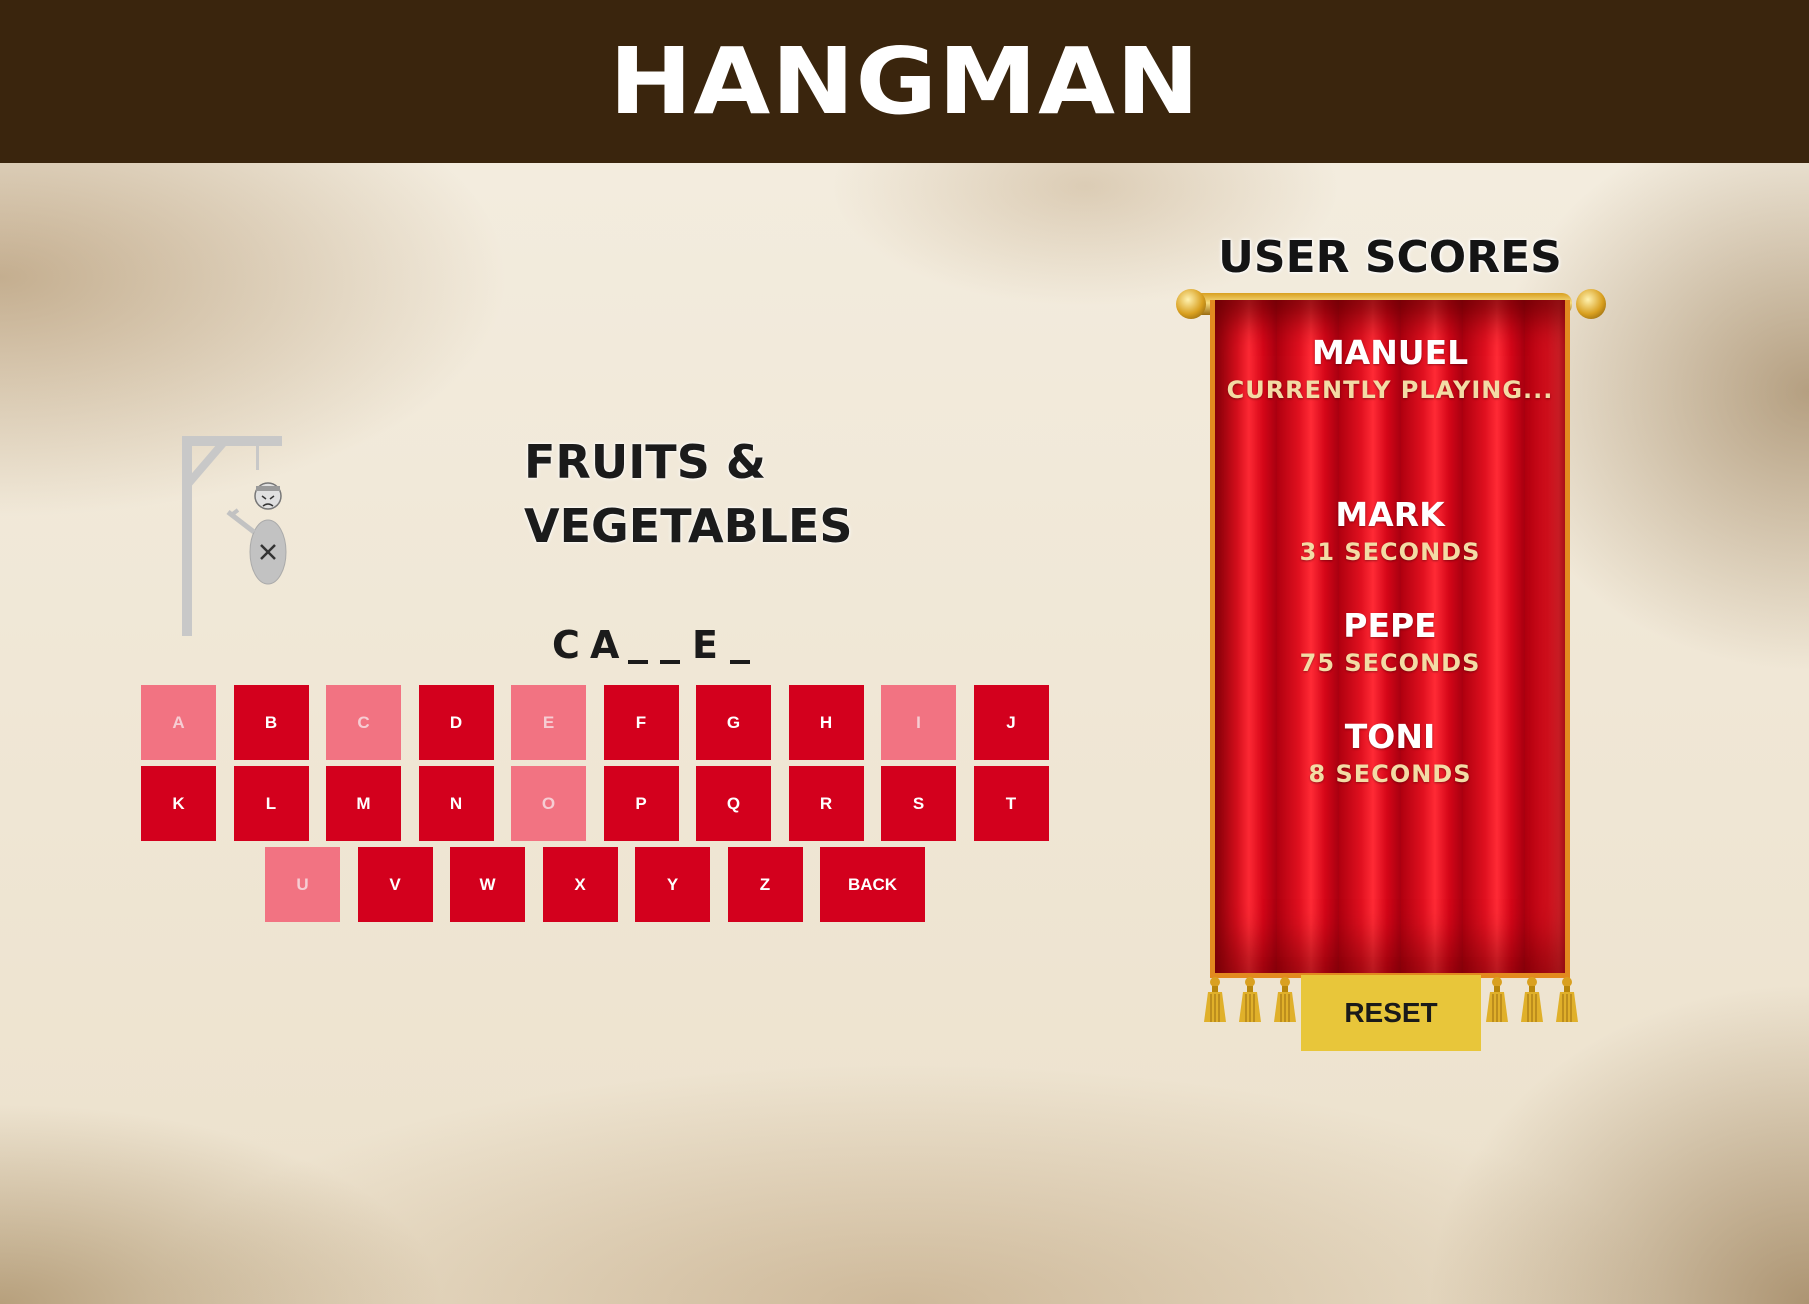 This screenshot has height=1304, width=1809. Describe the element at coordinates (566, 645) in the screenshot. I see `word-letter: C` at that location.